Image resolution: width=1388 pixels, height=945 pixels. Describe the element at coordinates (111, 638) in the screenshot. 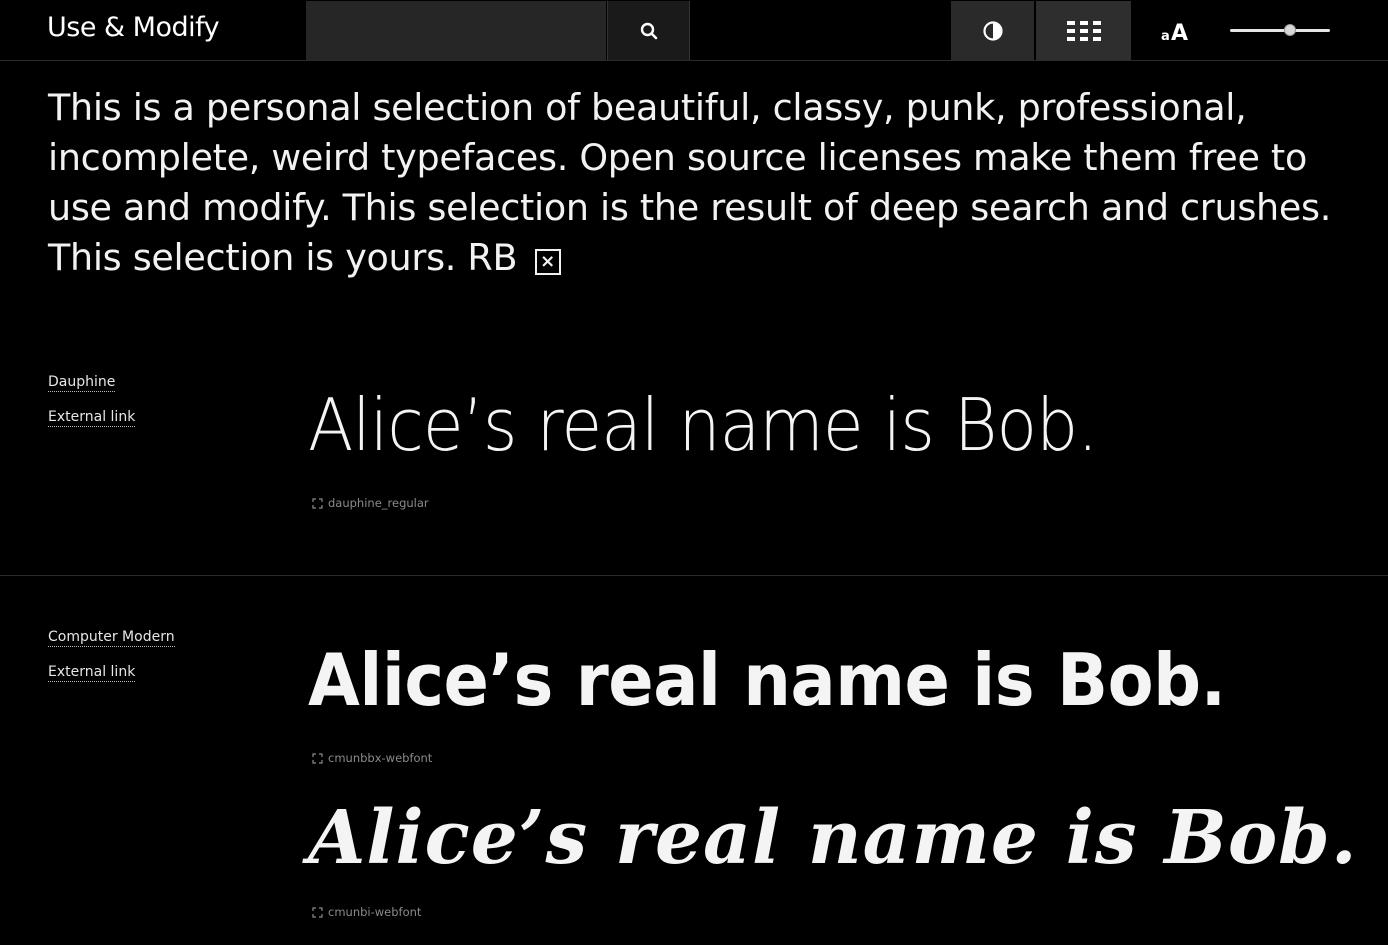

I see `font-name-link: Computer Modern` at that location.